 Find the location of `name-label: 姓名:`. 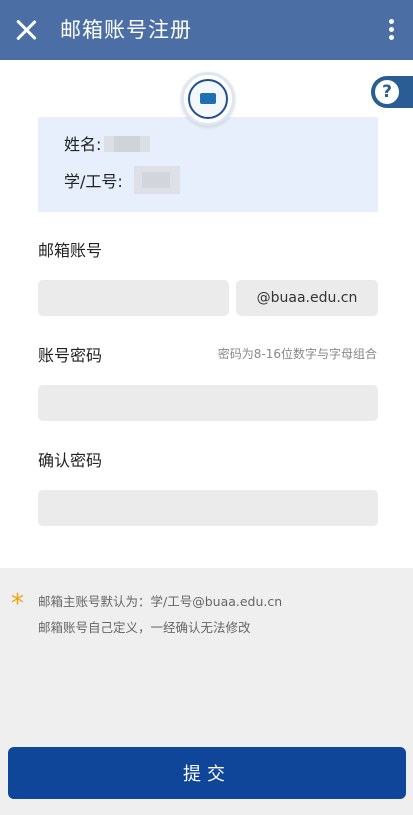

name-label: 姓名: is located at coordinates (83, 144).